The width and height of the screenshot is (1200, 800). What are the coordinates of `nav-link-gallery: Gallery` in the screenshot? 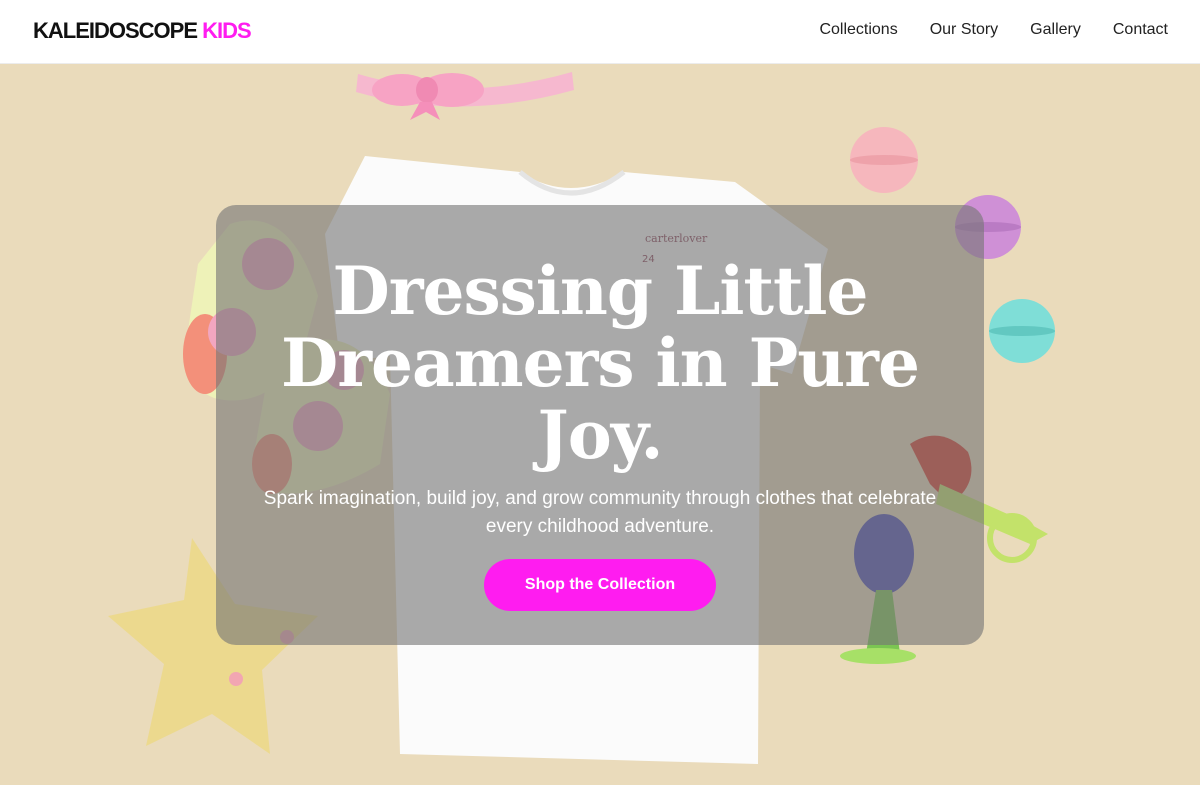 It's located at (1055, 30).